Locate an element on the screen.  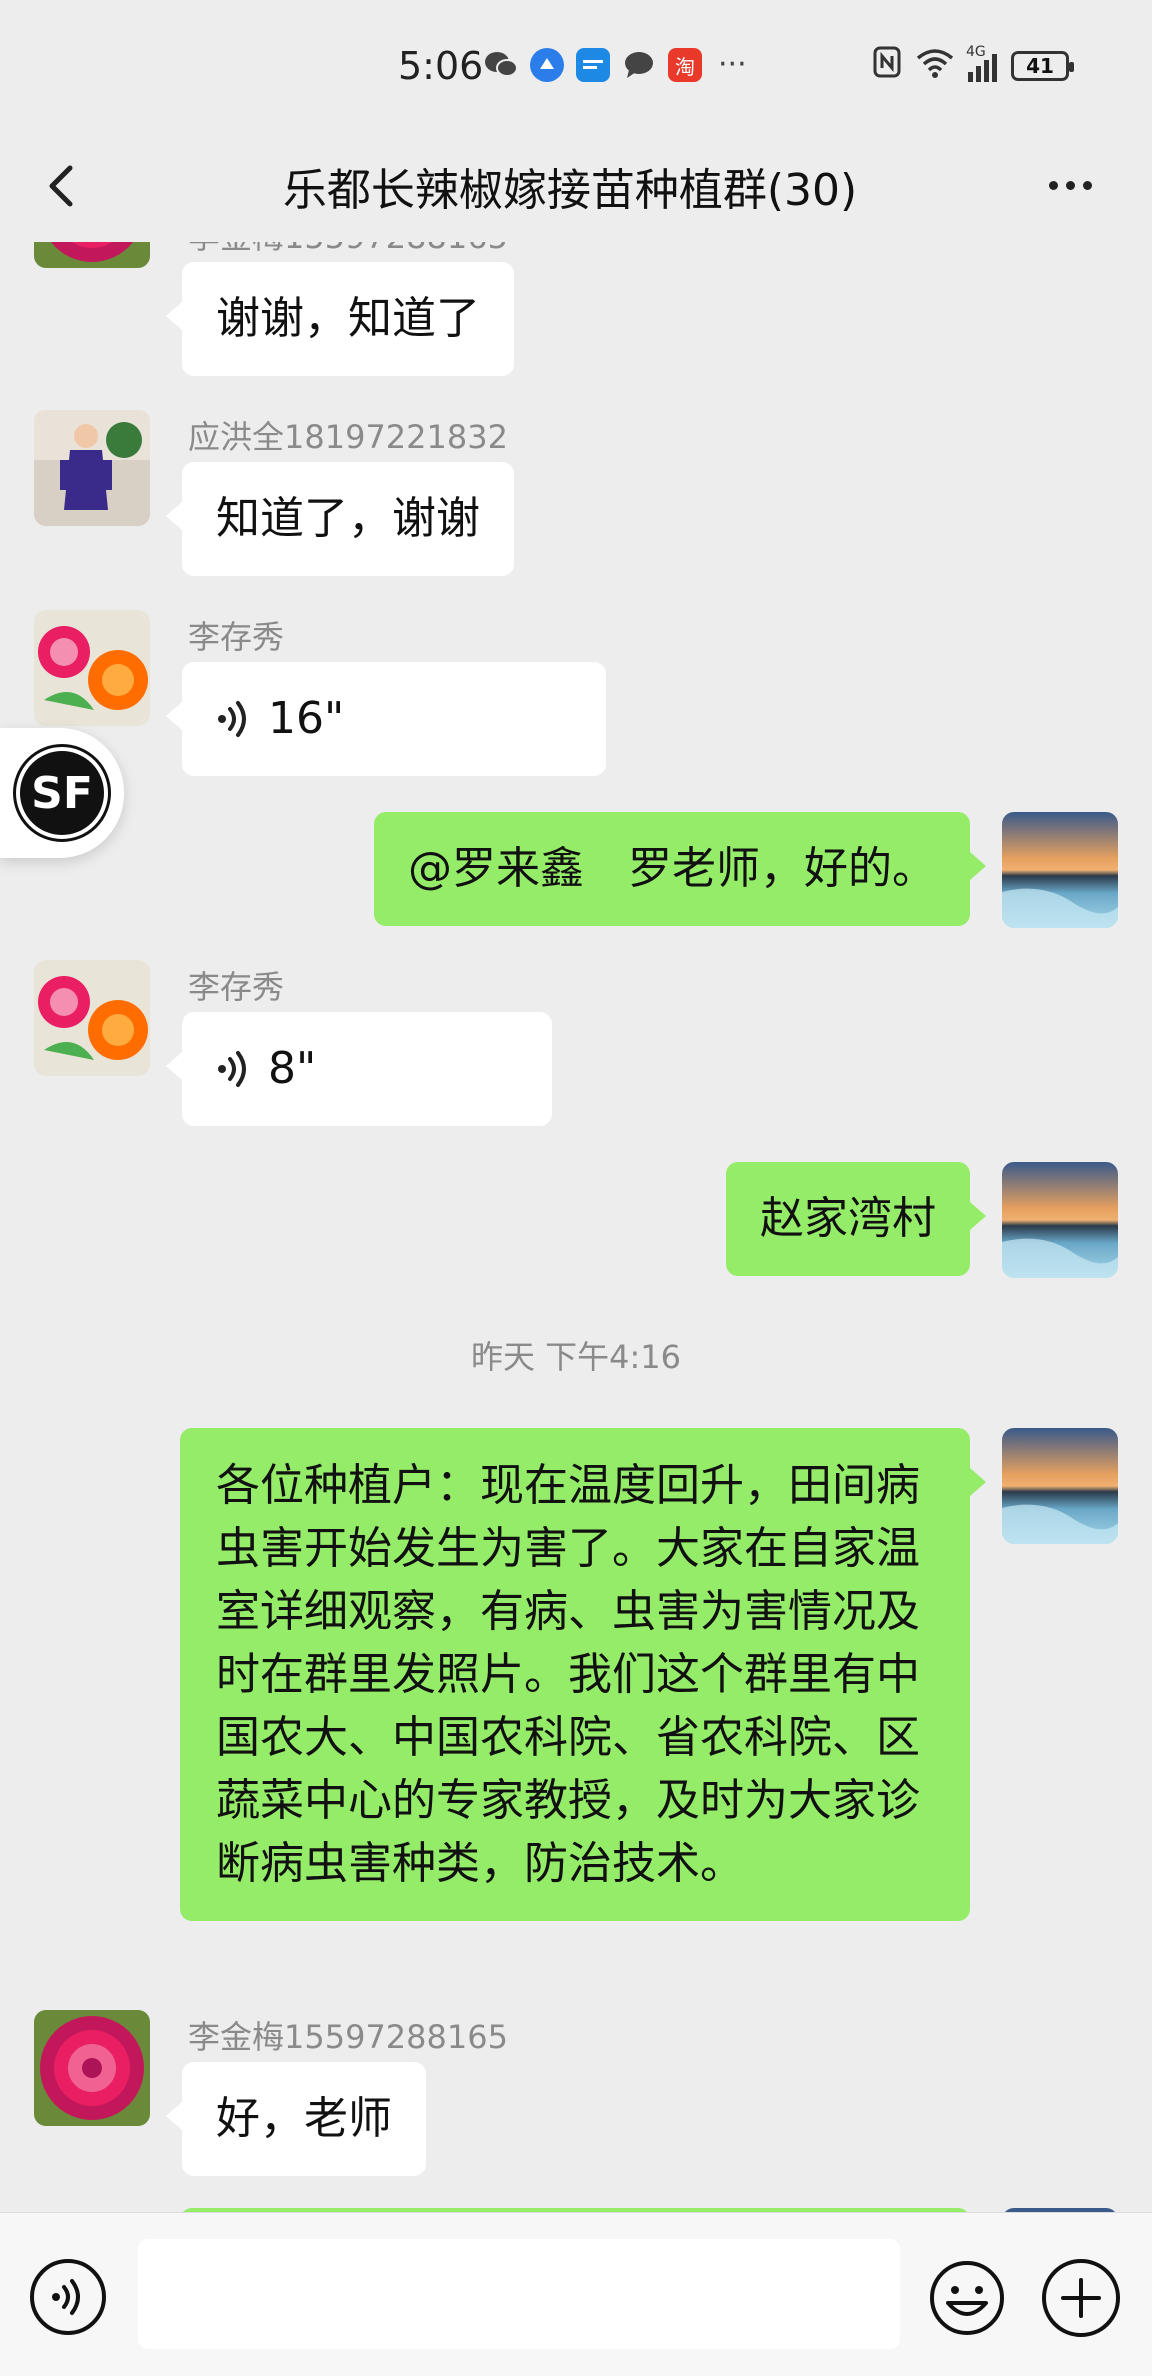
status-app-icons: 淘 ··· is located at coordinates (615, 65).